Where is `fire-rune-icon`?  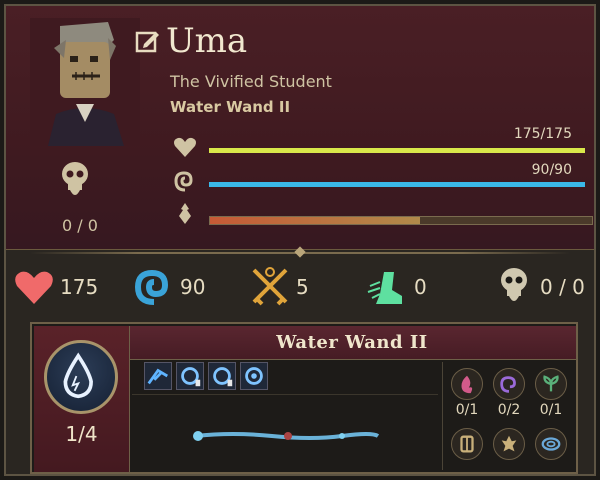
fire-rune-icon is located at coordinates (467, 384).